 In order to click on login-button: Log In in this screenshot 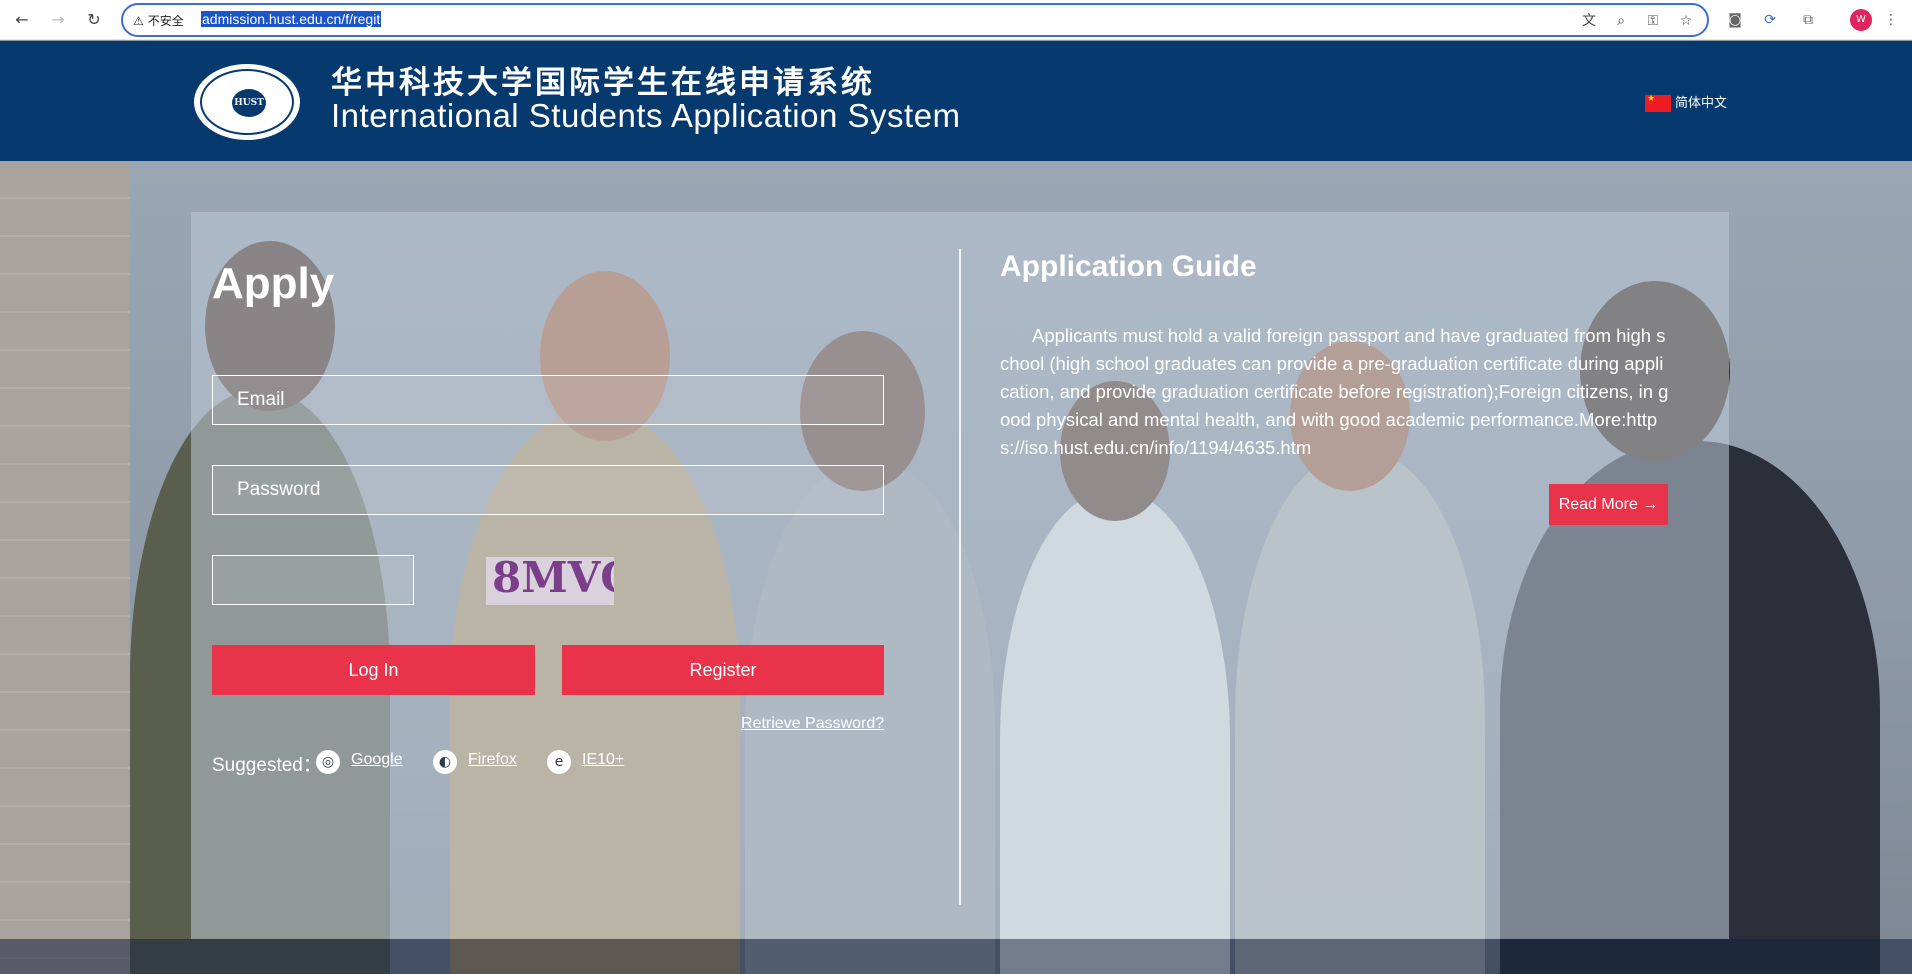, I will do `click(373, 670)`.